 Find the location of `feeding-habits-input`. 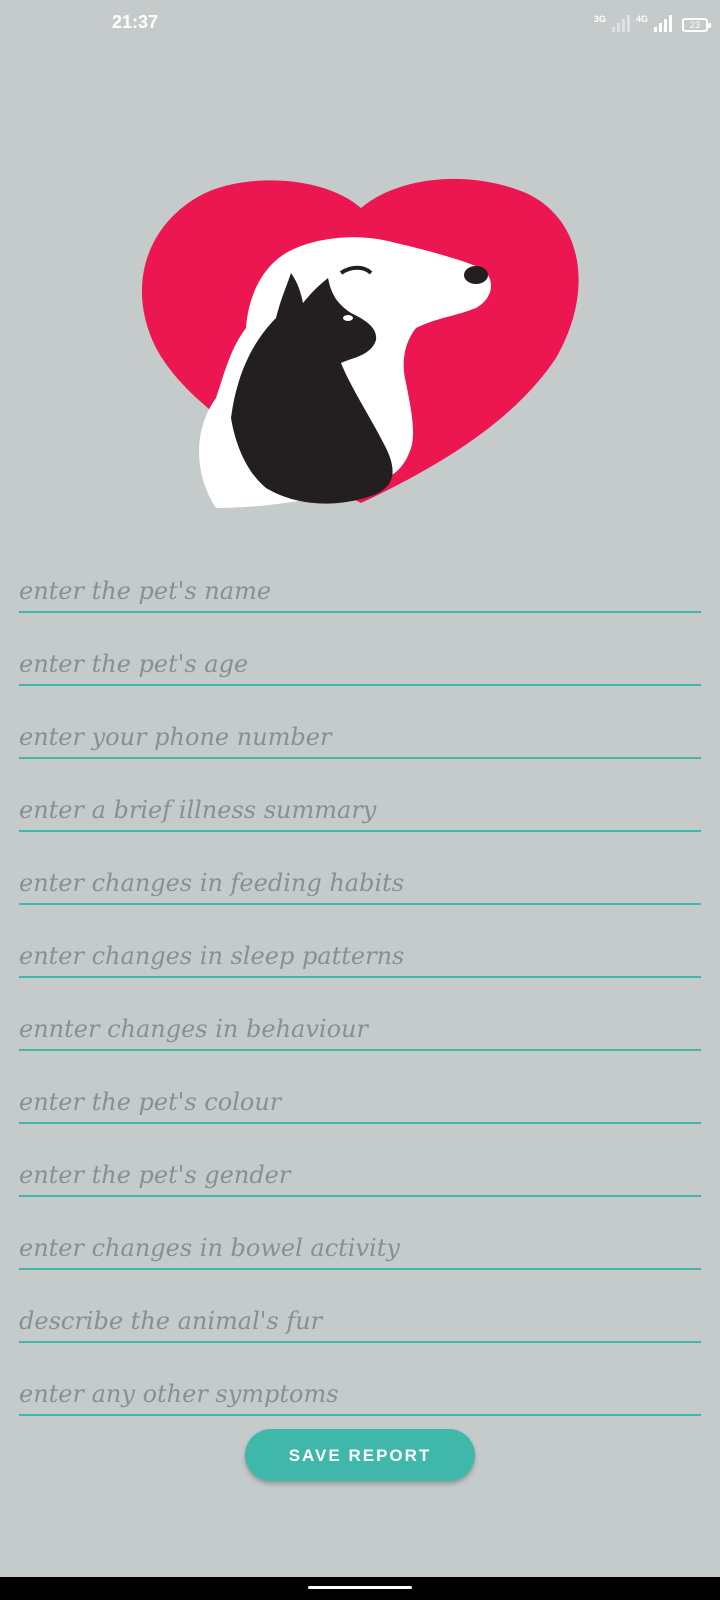

feeding-habits-input is located at coordinates (360, 883).